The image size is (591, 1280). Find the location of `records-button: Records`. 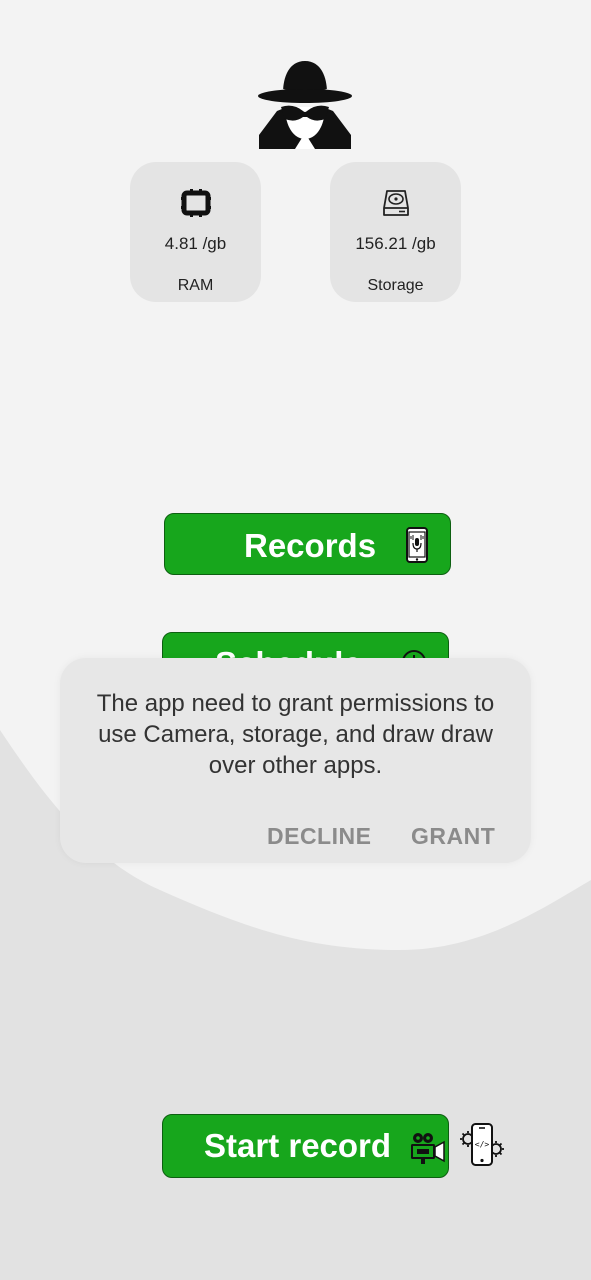

records-button: Records is located at coordinates (307, 544).